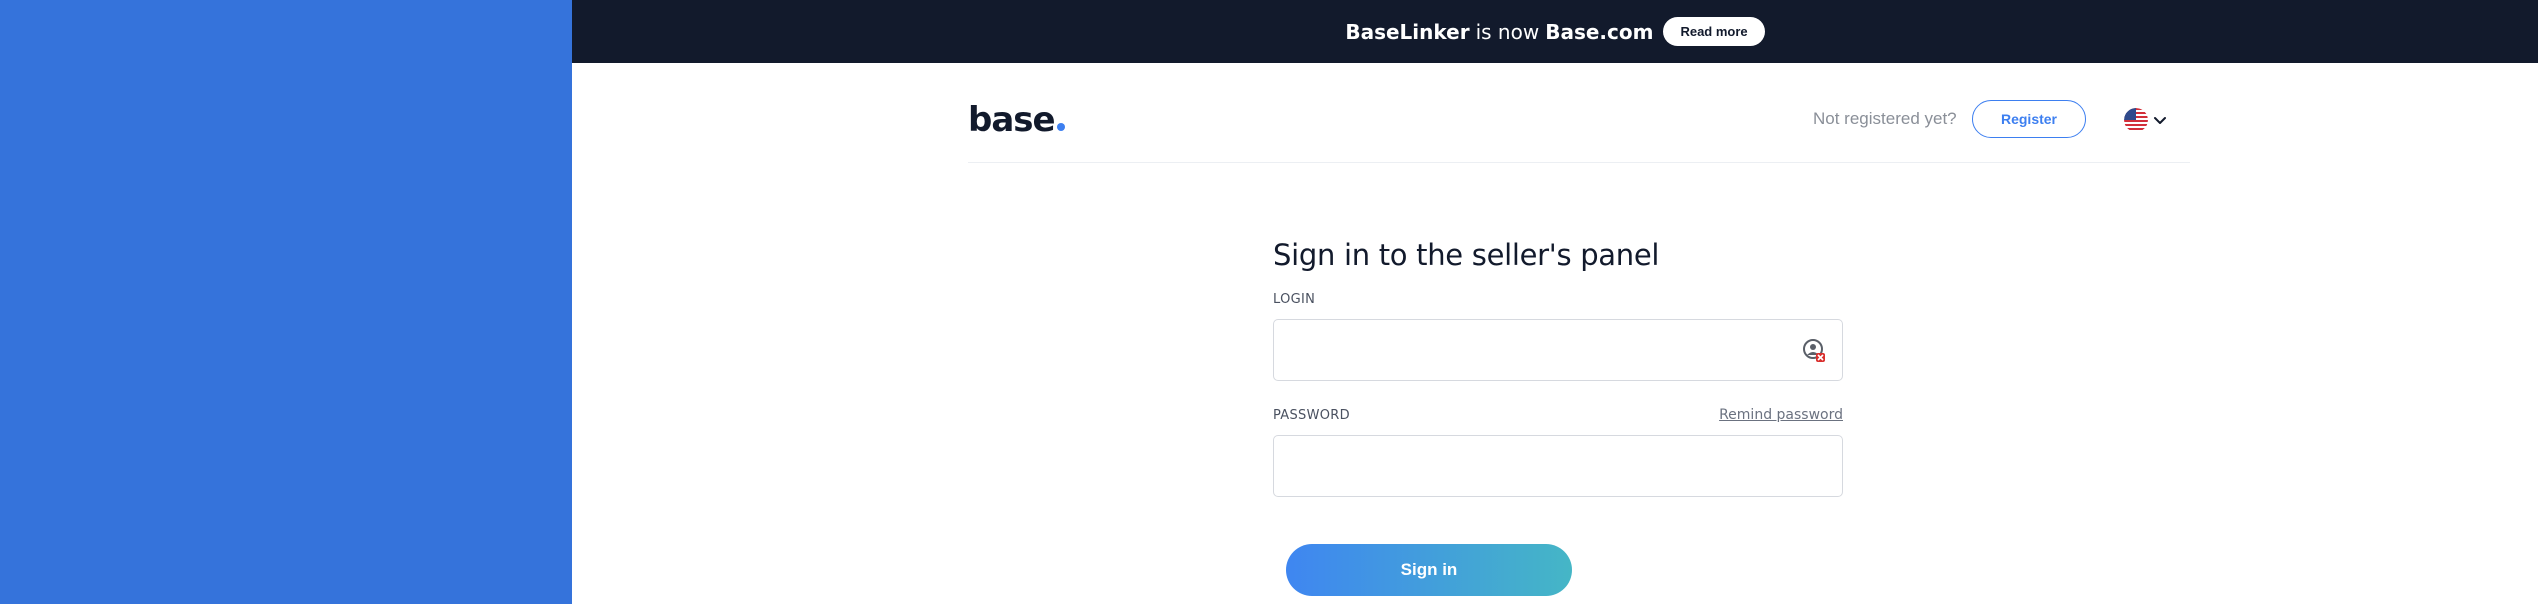  What do you see at coordinates (1815, 351) in the screenshot?
I see `password-manager-icon` at bounding box center [1815, 351].